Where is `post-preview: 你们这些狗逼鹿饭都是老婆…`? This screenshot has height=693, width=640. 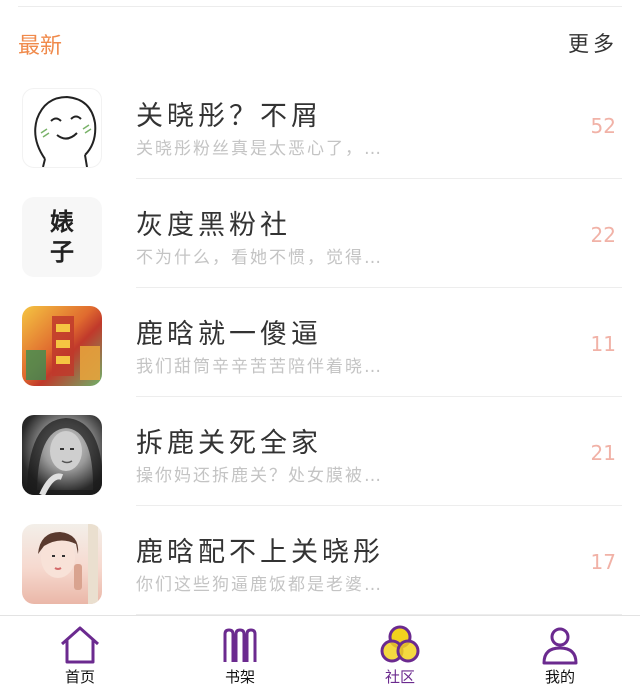
post-preview: 你们这些狗逼鹿饭都是老婆… is located at coordinates (259, 585).